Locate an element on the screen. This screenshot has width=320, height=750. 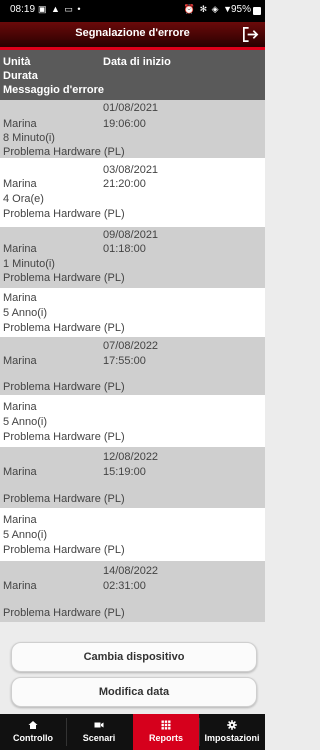
tab-scenari: Scenari is located at coordinates (99, 732).